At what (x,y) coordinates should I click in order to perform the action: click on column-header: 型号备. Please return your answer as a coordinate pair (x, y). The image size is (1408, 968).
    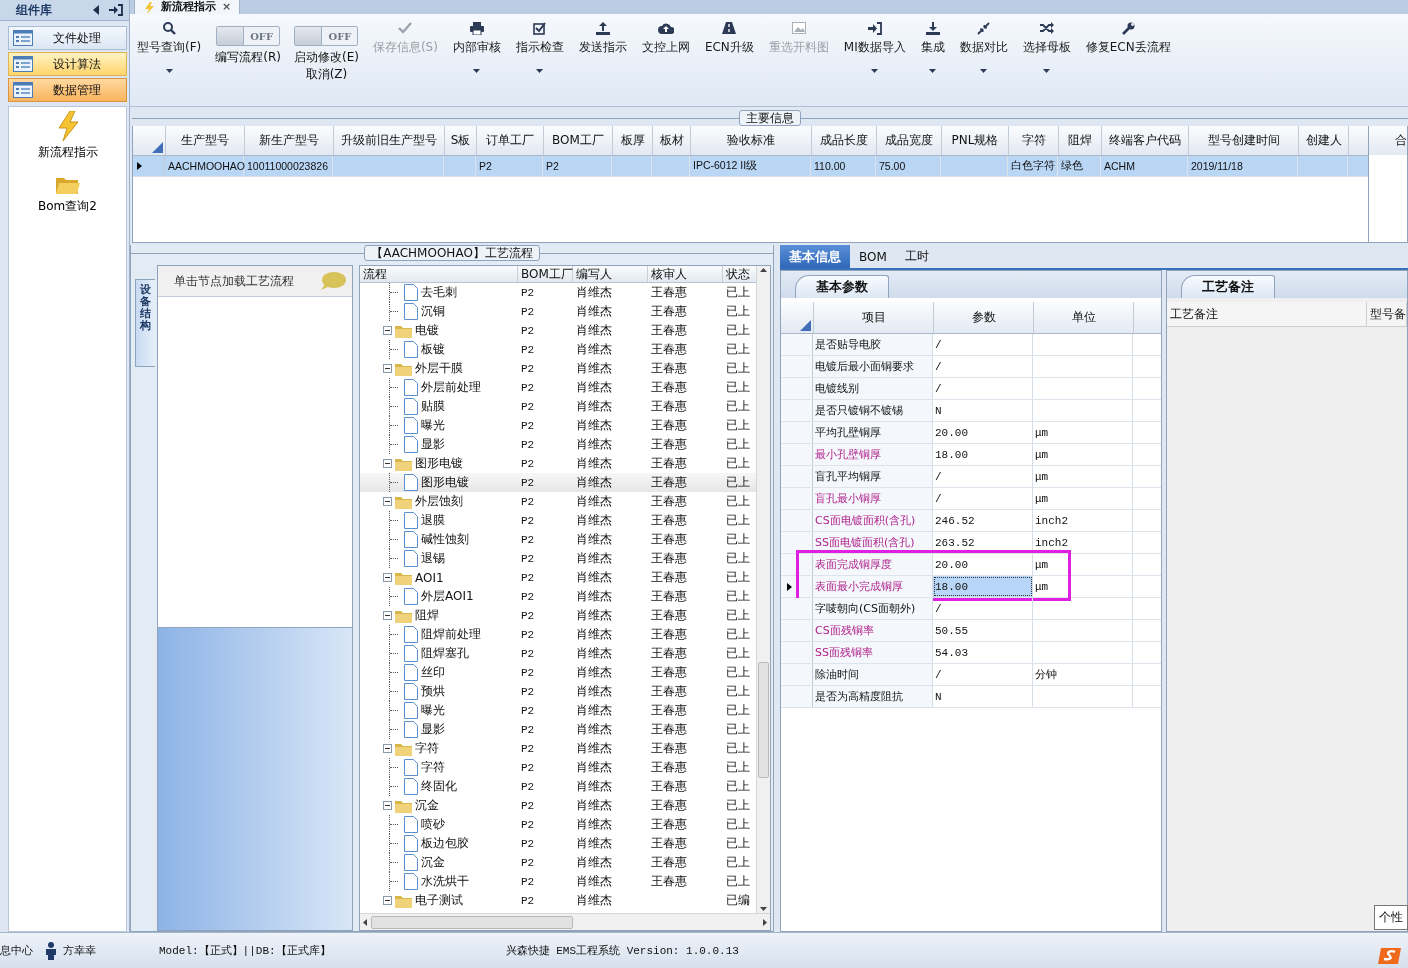
    Looking at the image, I should click on (1387, 314).